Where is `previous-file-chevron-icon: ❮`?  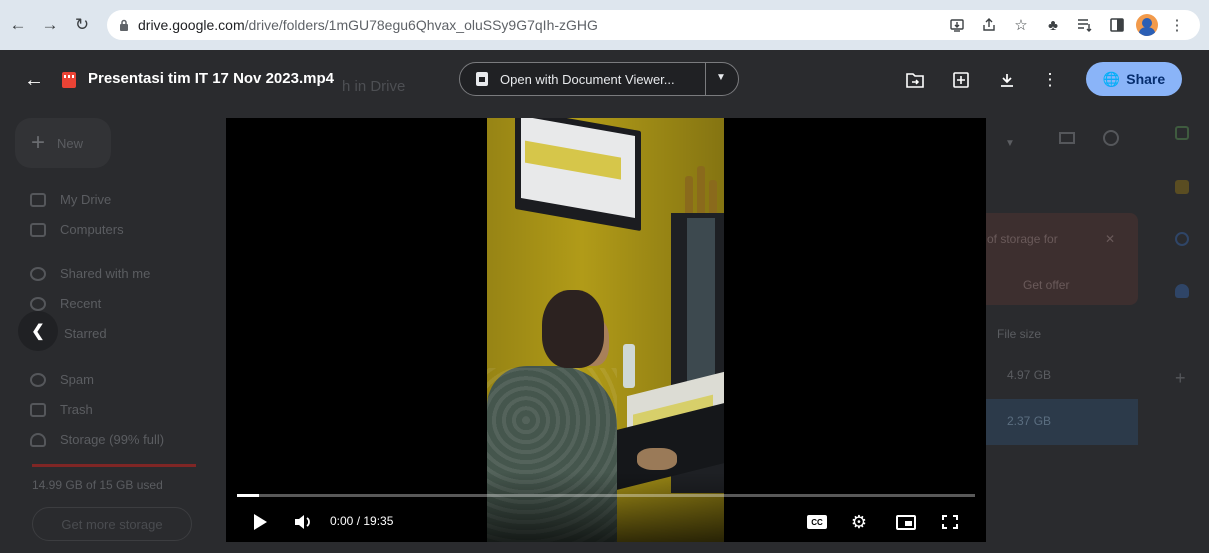 previous-file-chevron-icon: ❮ is located at coordinates (38, 331).